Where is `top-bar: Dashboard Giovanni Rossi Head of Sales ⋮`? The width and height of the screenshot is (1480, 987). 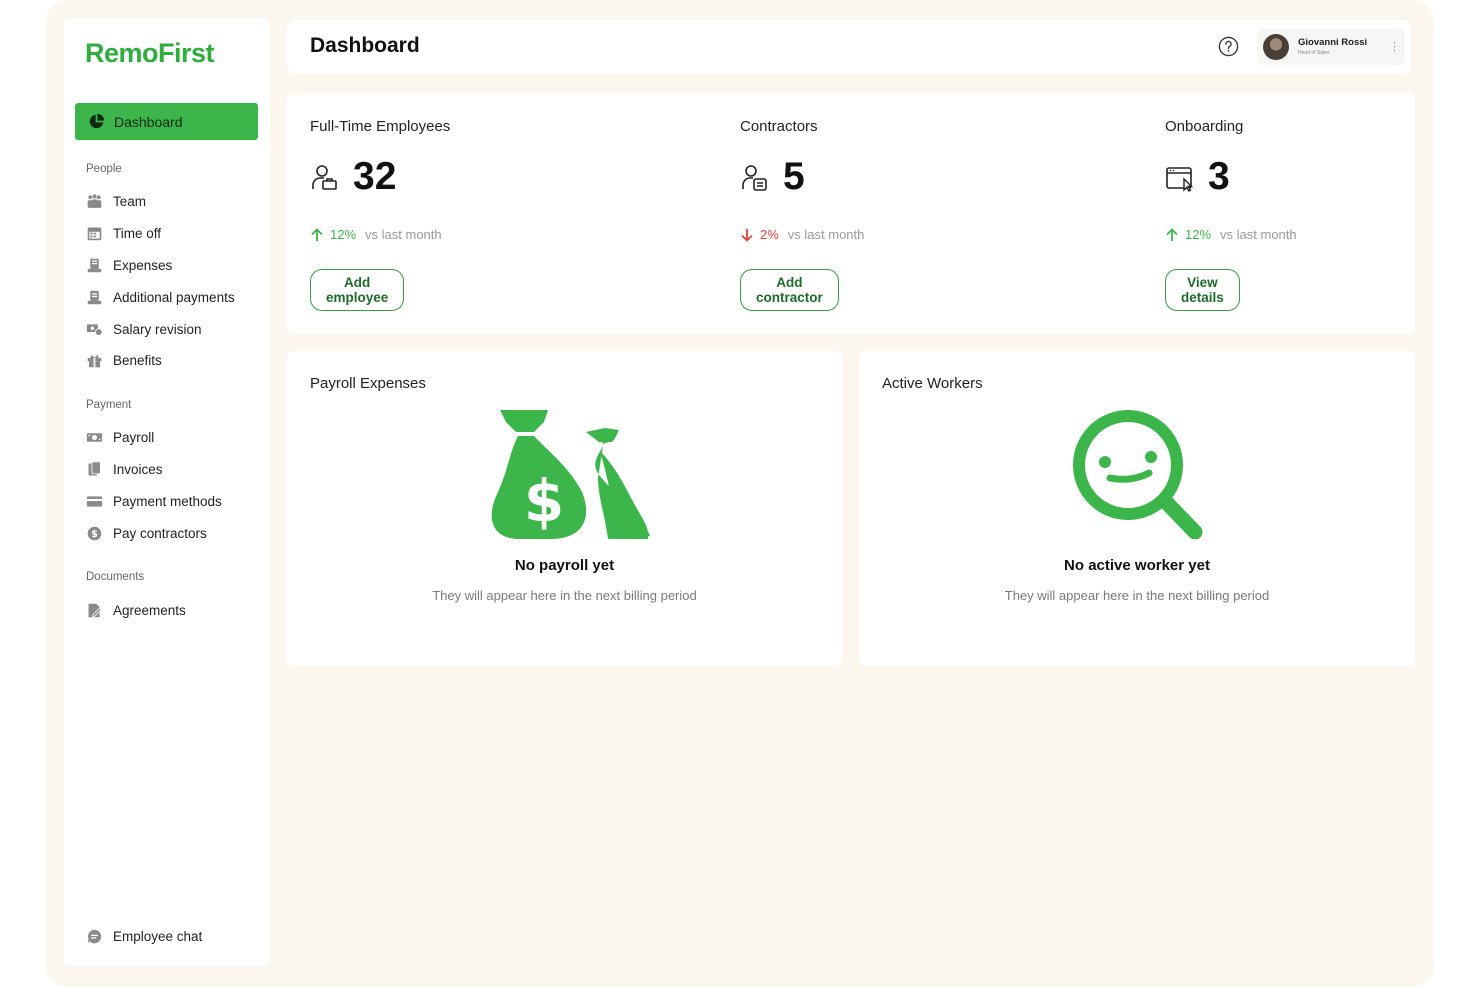
top-bar: Dashboard Giovanni Rossi Head of Sales ⋮ is located at coordinates (849, 47).